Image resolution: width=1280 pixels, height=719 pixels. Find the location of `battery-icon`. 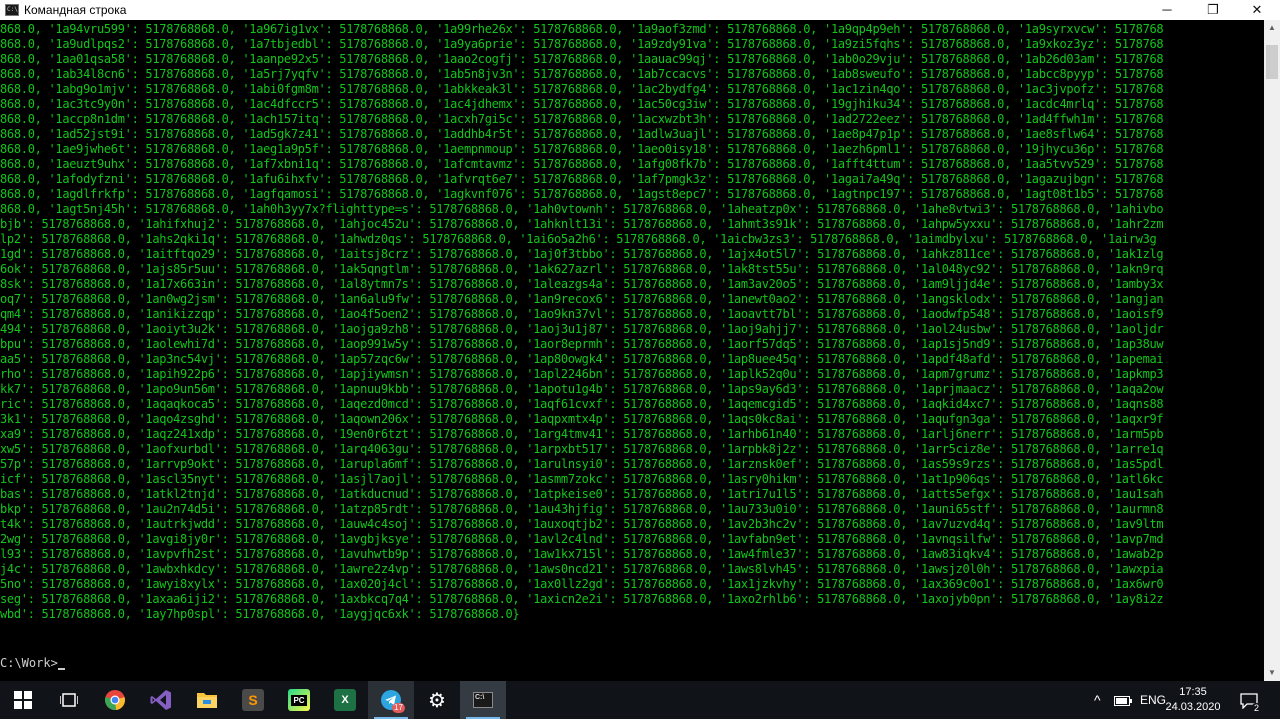

battery-icon is located at coordinates (1123, 700).